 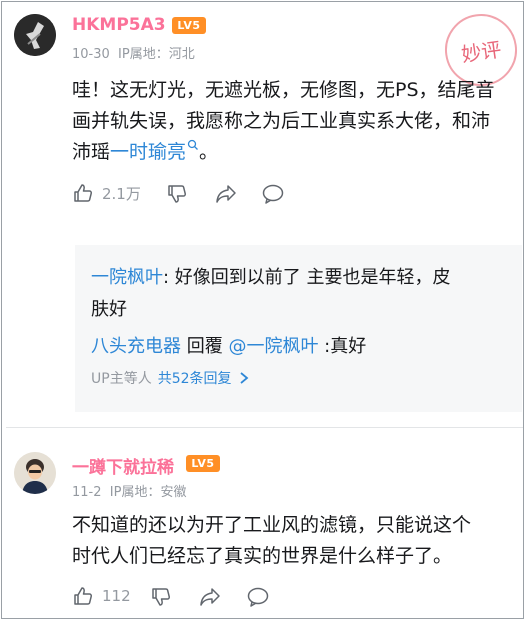 I want to click on like-button: 112, so click(x=101, y=596).